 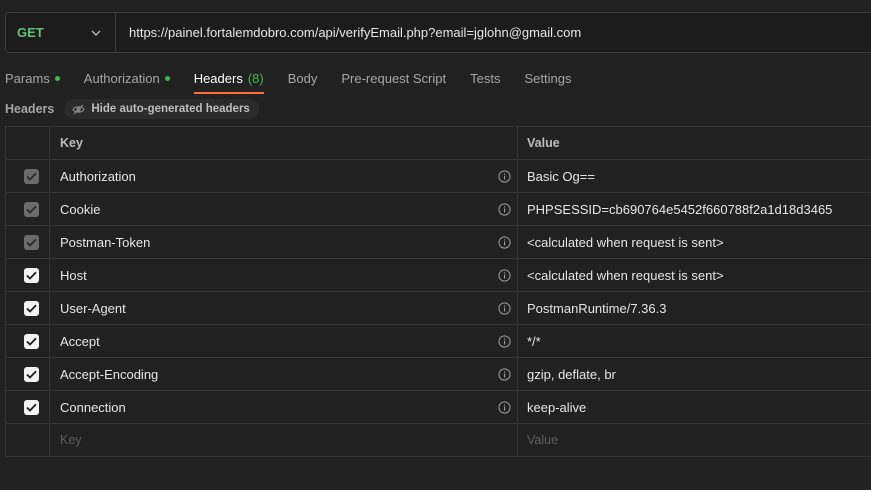 What do you see at coordinates (28, 143) in the screenshot?
I see `header-check-cell` at bounding box center [28, 143].